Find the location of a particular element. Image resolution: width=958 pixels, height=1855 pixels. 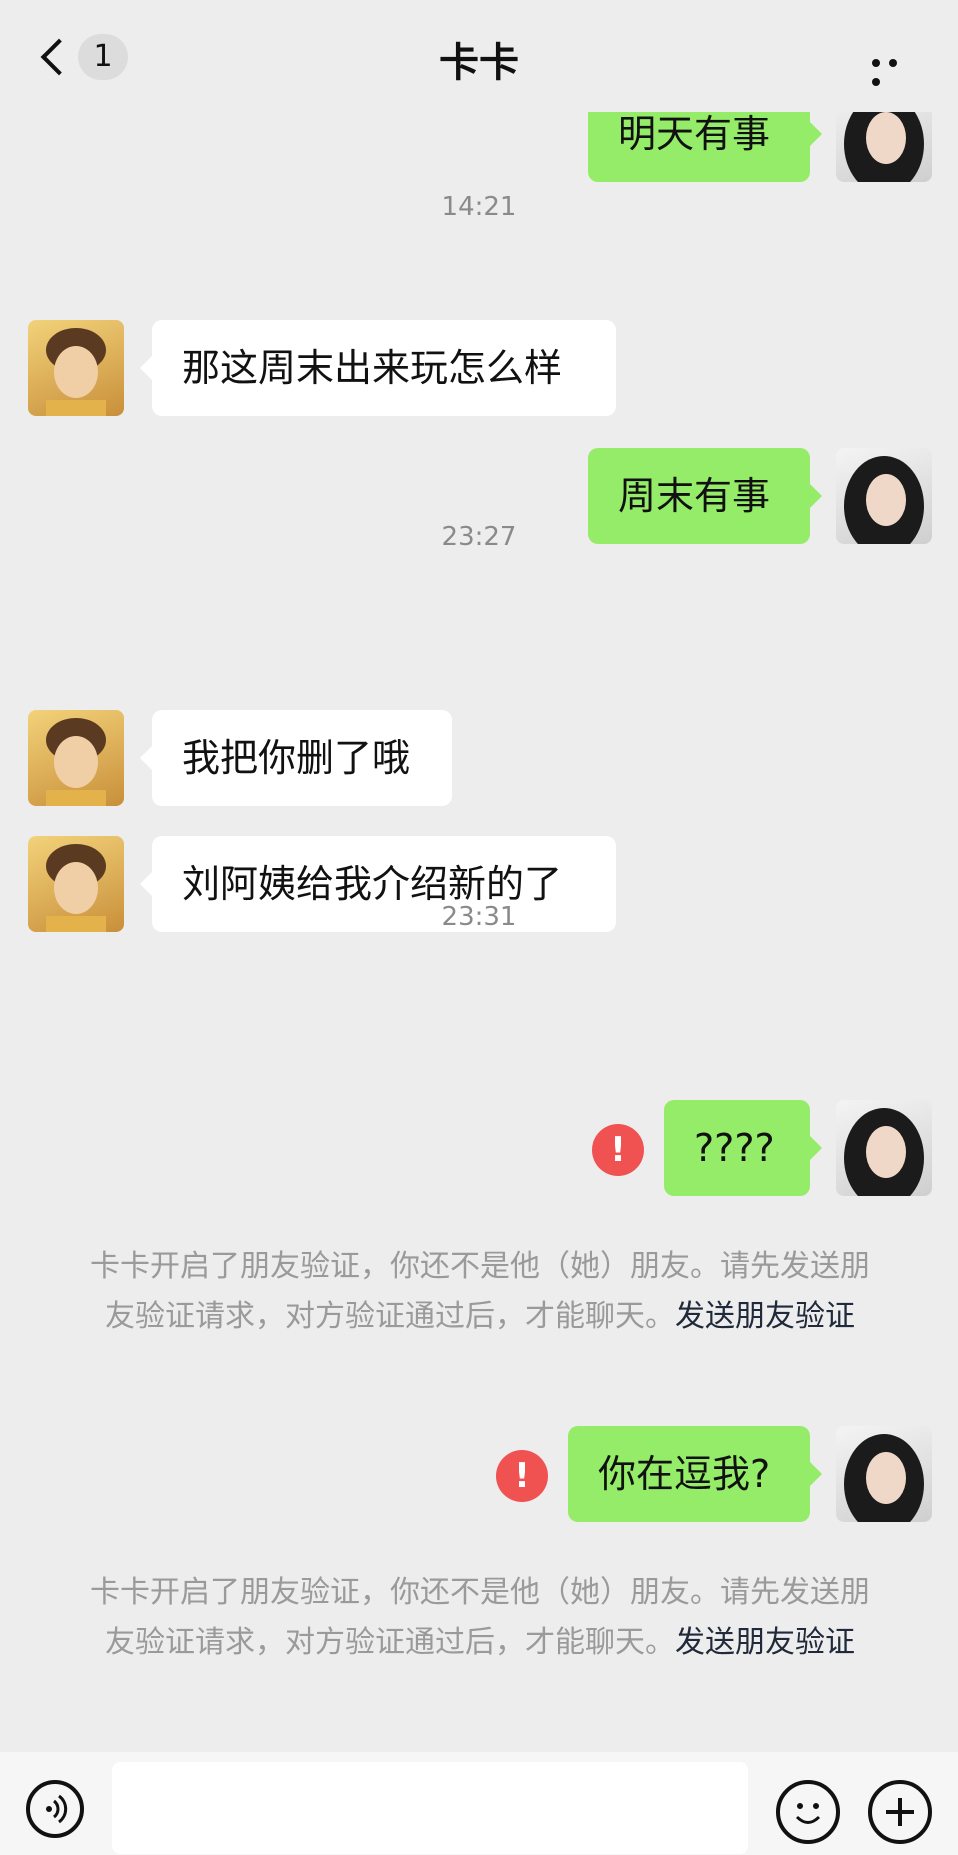

emoji-icon is located at coordinates (808, 1813).